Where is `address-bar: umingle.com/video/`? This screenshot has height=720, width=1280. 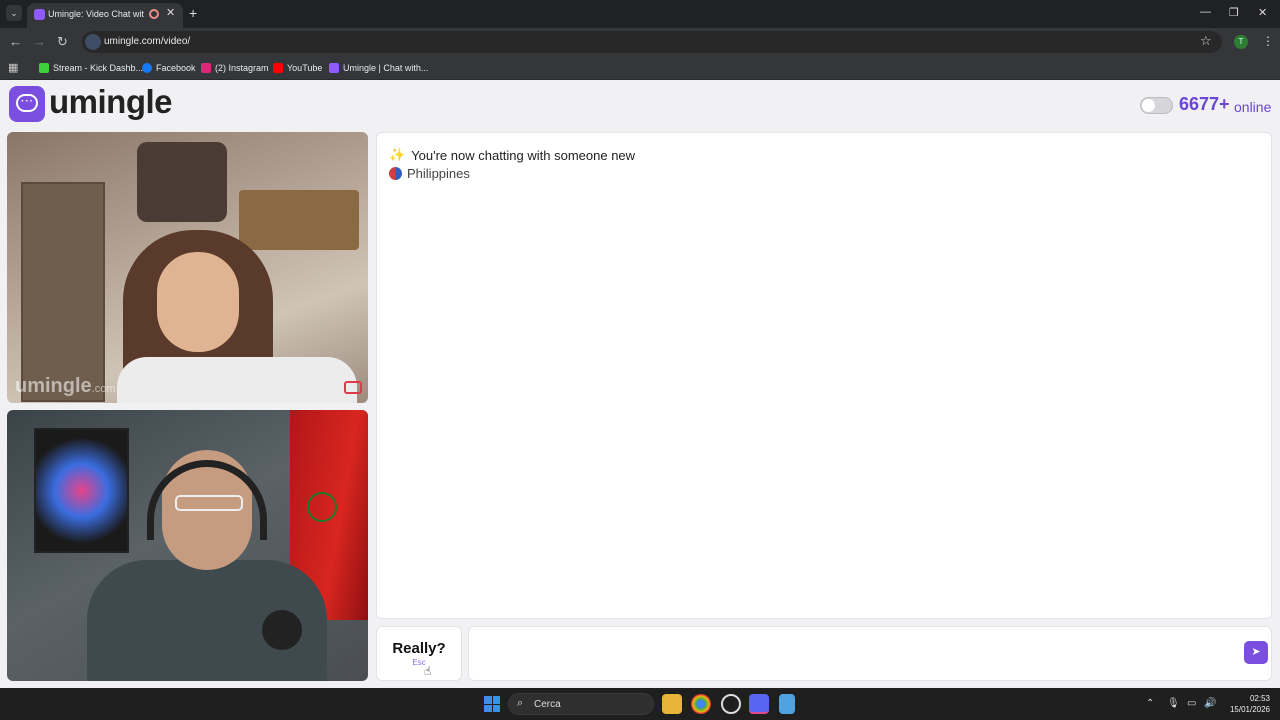
address-bar: umingle.com/video/ is located at coordinates (652, 42).